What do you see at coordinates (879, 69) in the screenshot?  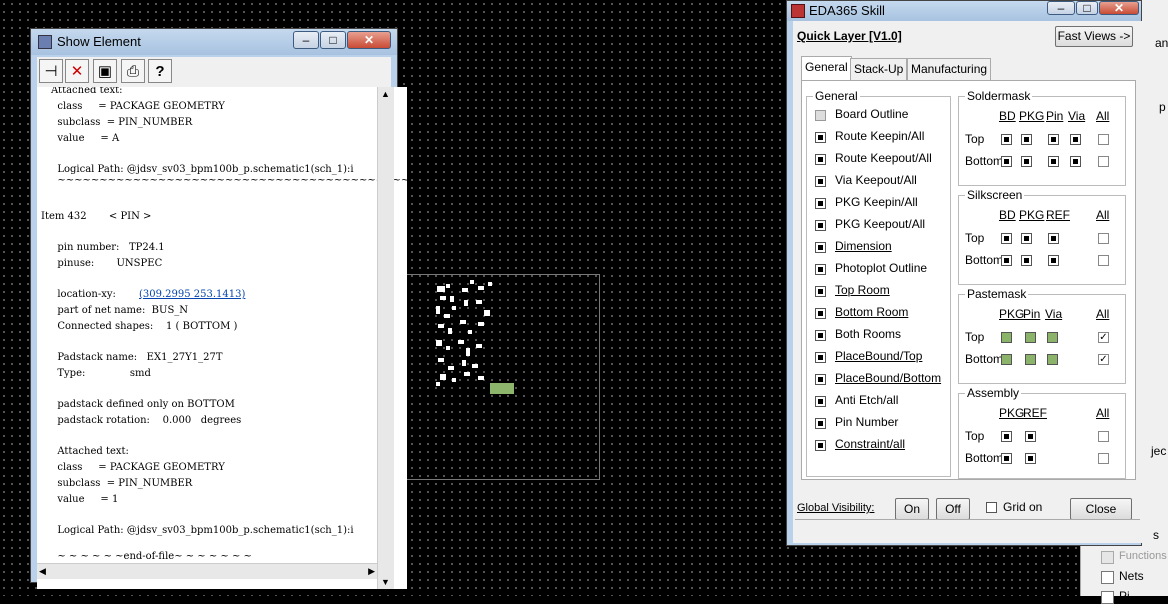 I see `tab-stack-up: Stack-Up` at bounding box center [879, 69].